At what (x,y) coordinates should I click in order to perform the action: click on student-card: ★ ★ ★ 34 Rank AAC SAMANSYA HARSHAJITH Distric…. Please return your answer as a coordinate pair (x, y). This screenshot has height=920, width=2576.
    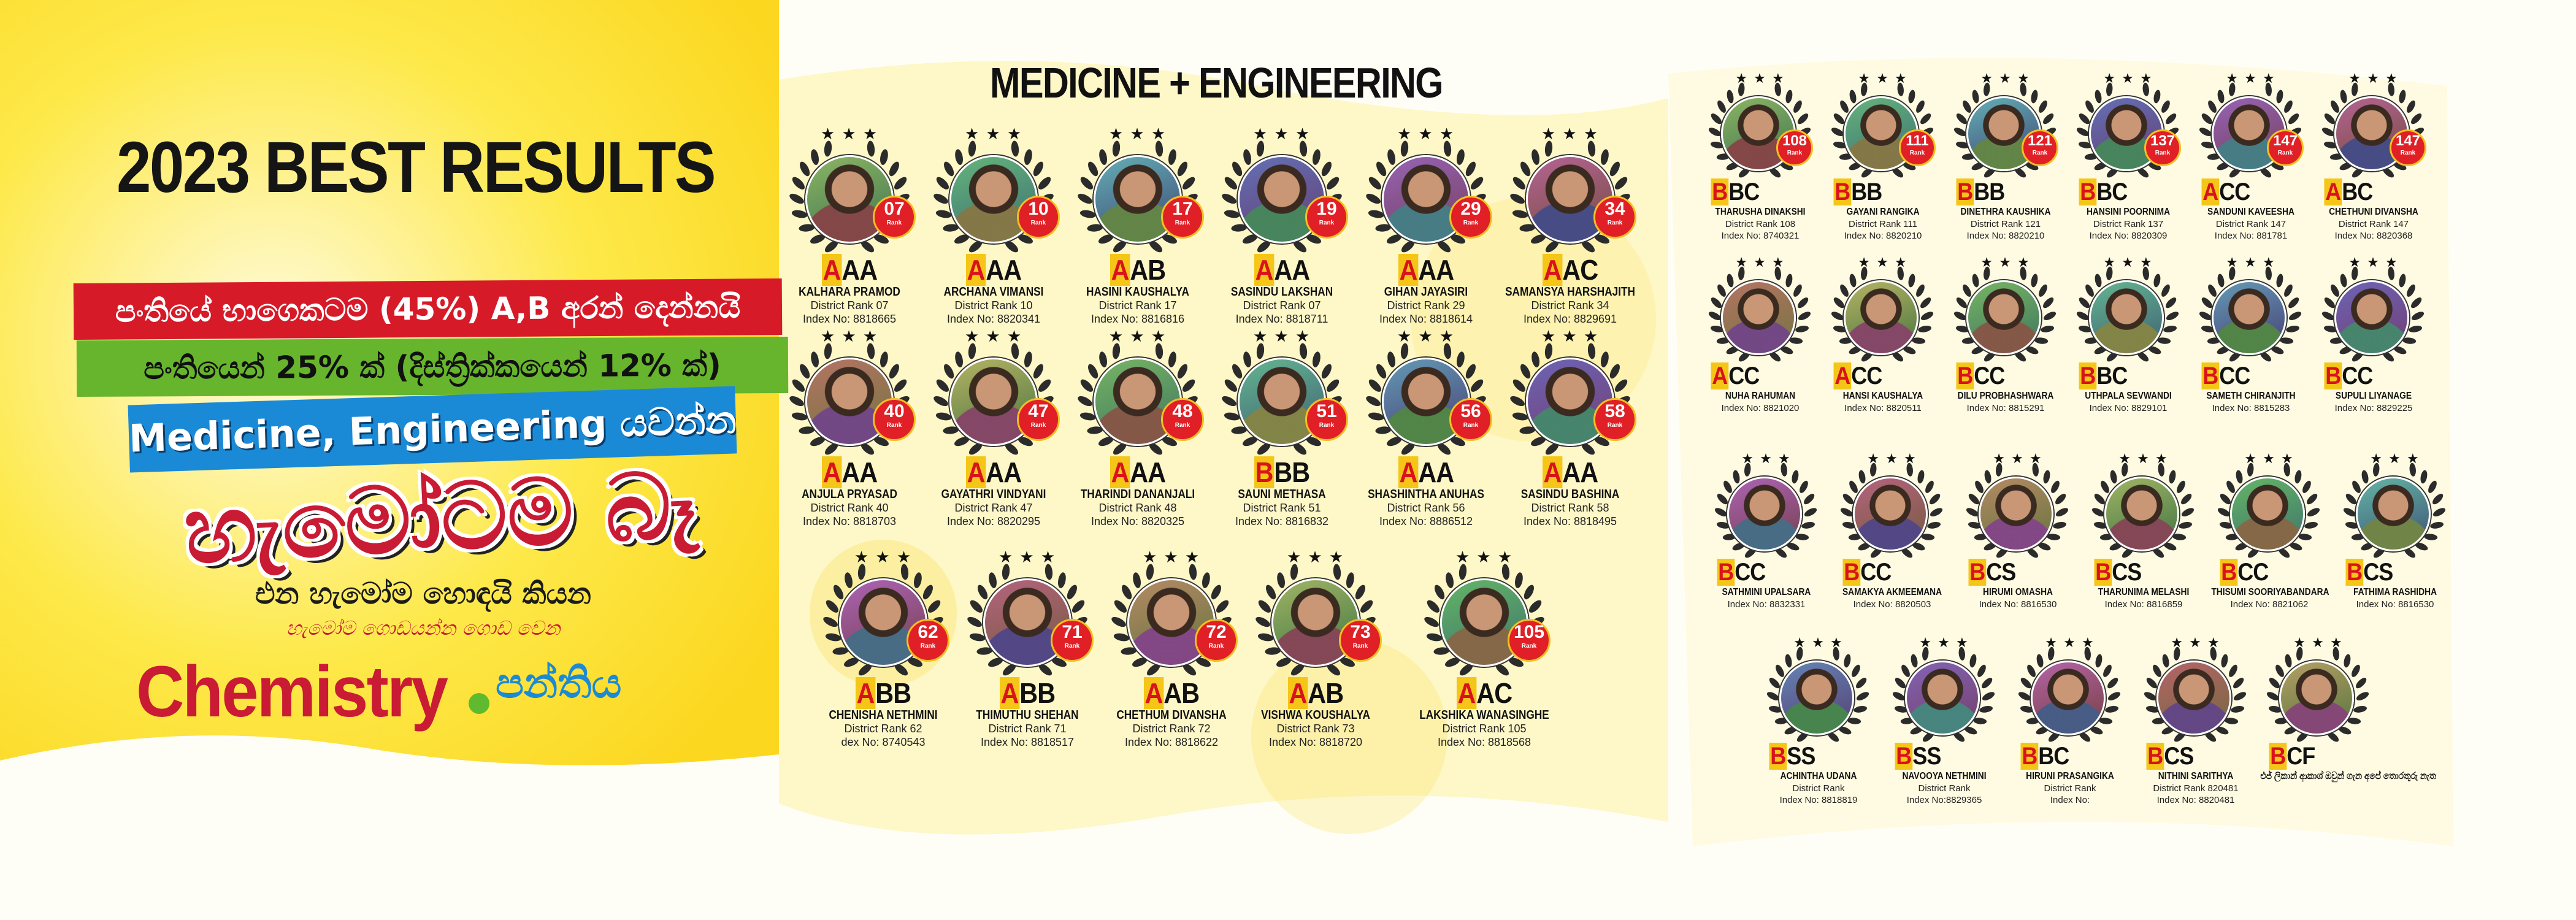
    Looking at the image, I should click on (1570, 225).